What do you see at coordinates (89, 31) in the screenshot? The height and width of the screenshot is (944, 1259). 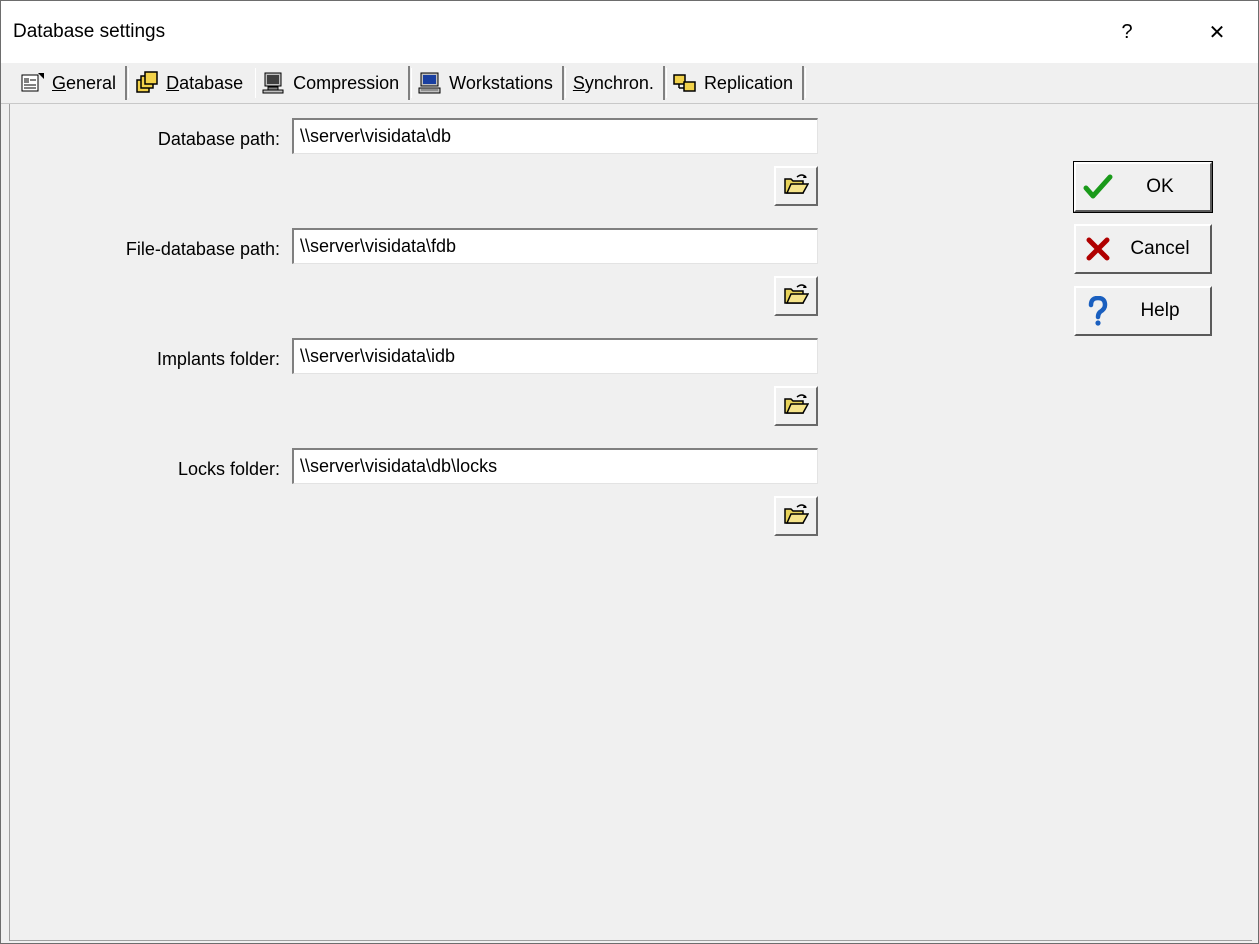 I see `window-title: Database settings` at bounding box center [89, 31].